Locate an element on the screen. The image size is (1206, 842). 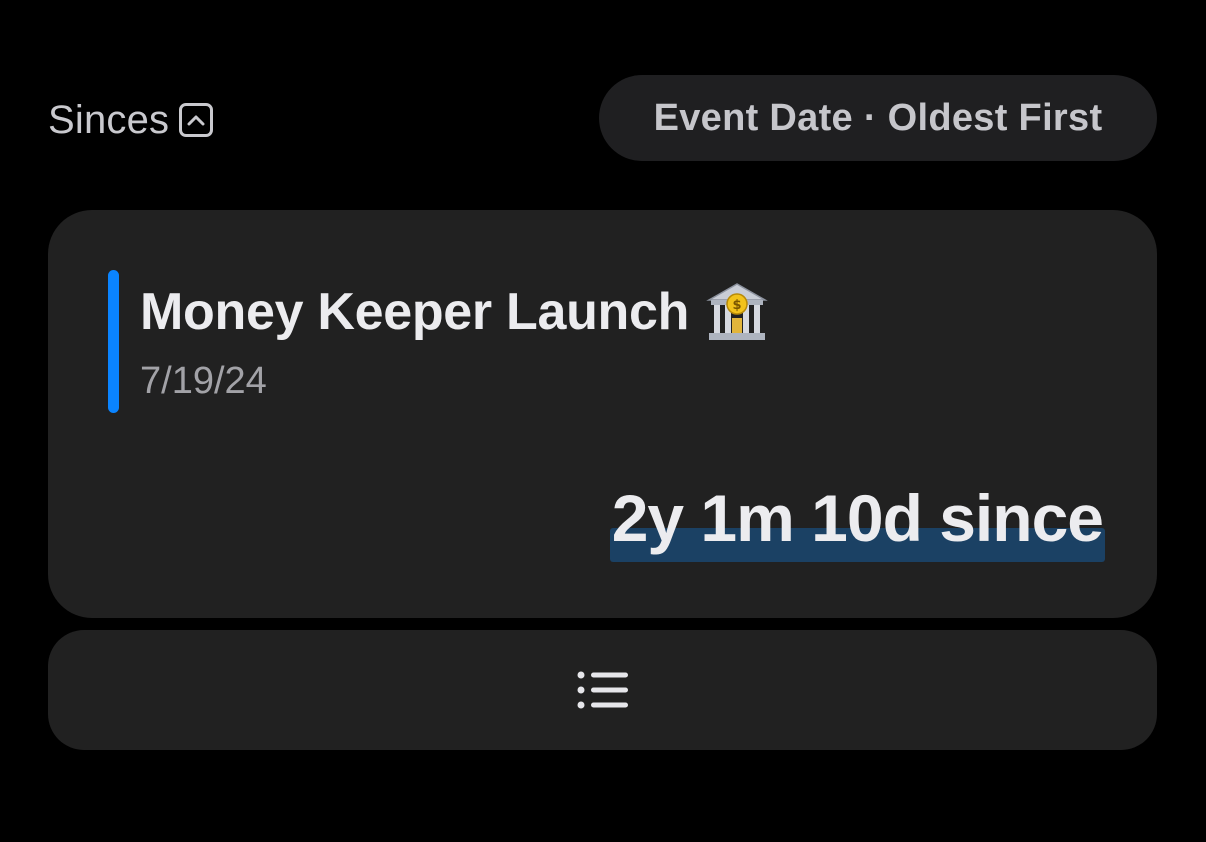
event-date: 7/19/24 is located at coordinates (203, 381).